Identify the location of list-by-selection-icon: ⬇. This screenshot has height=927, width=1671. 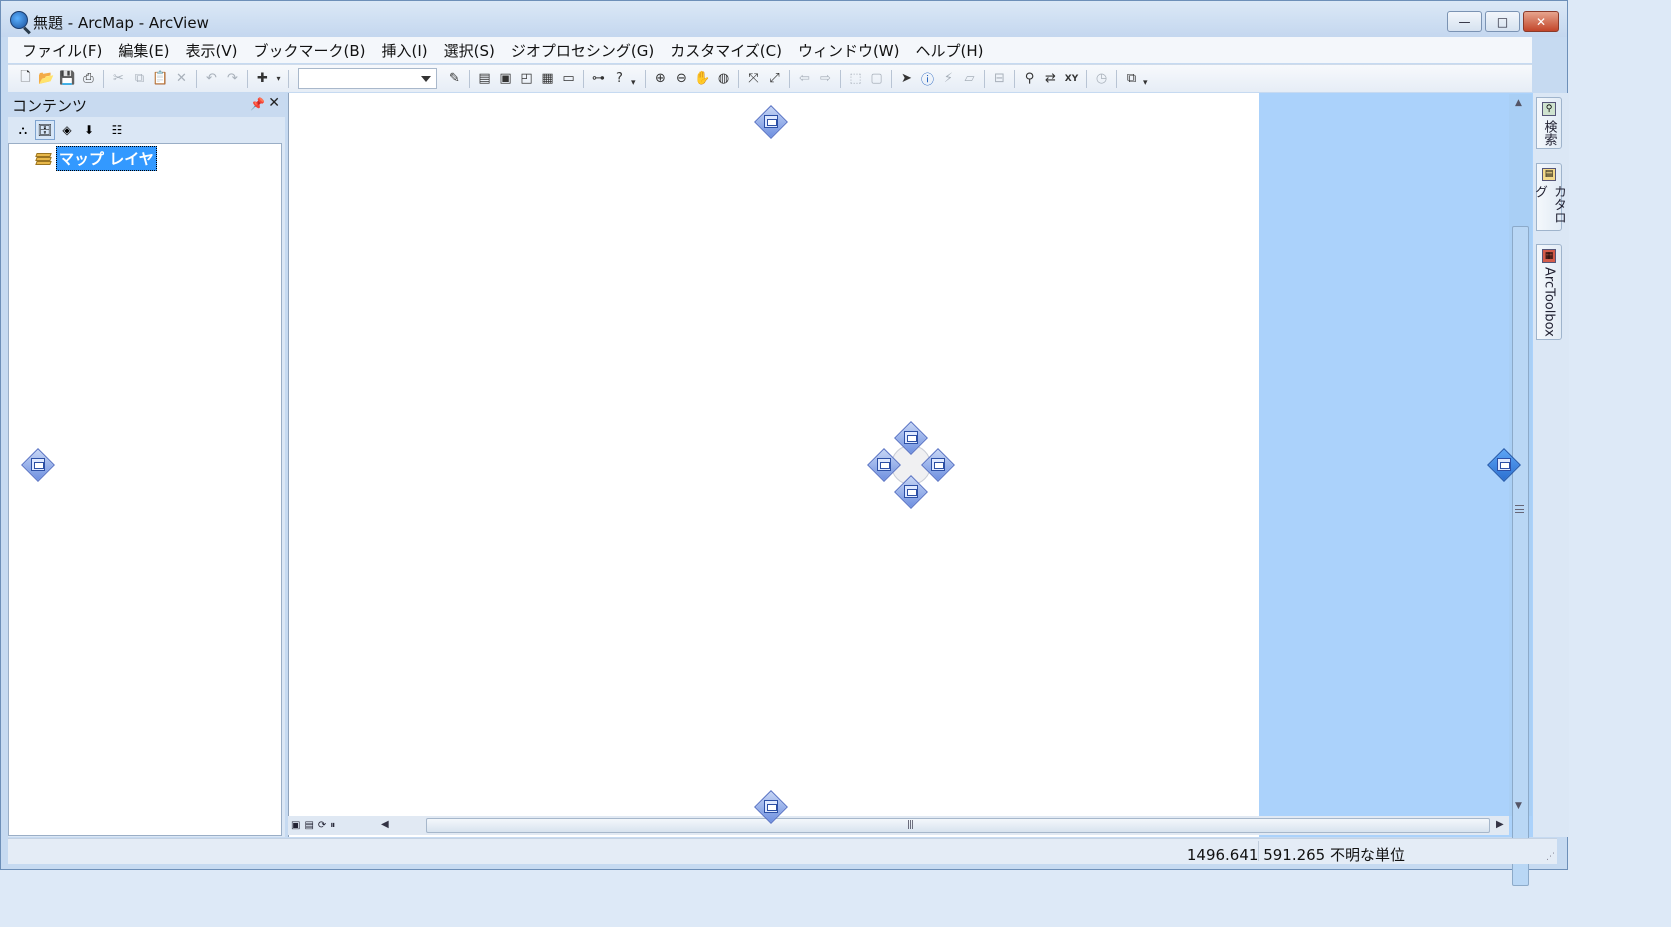
(89, 130).